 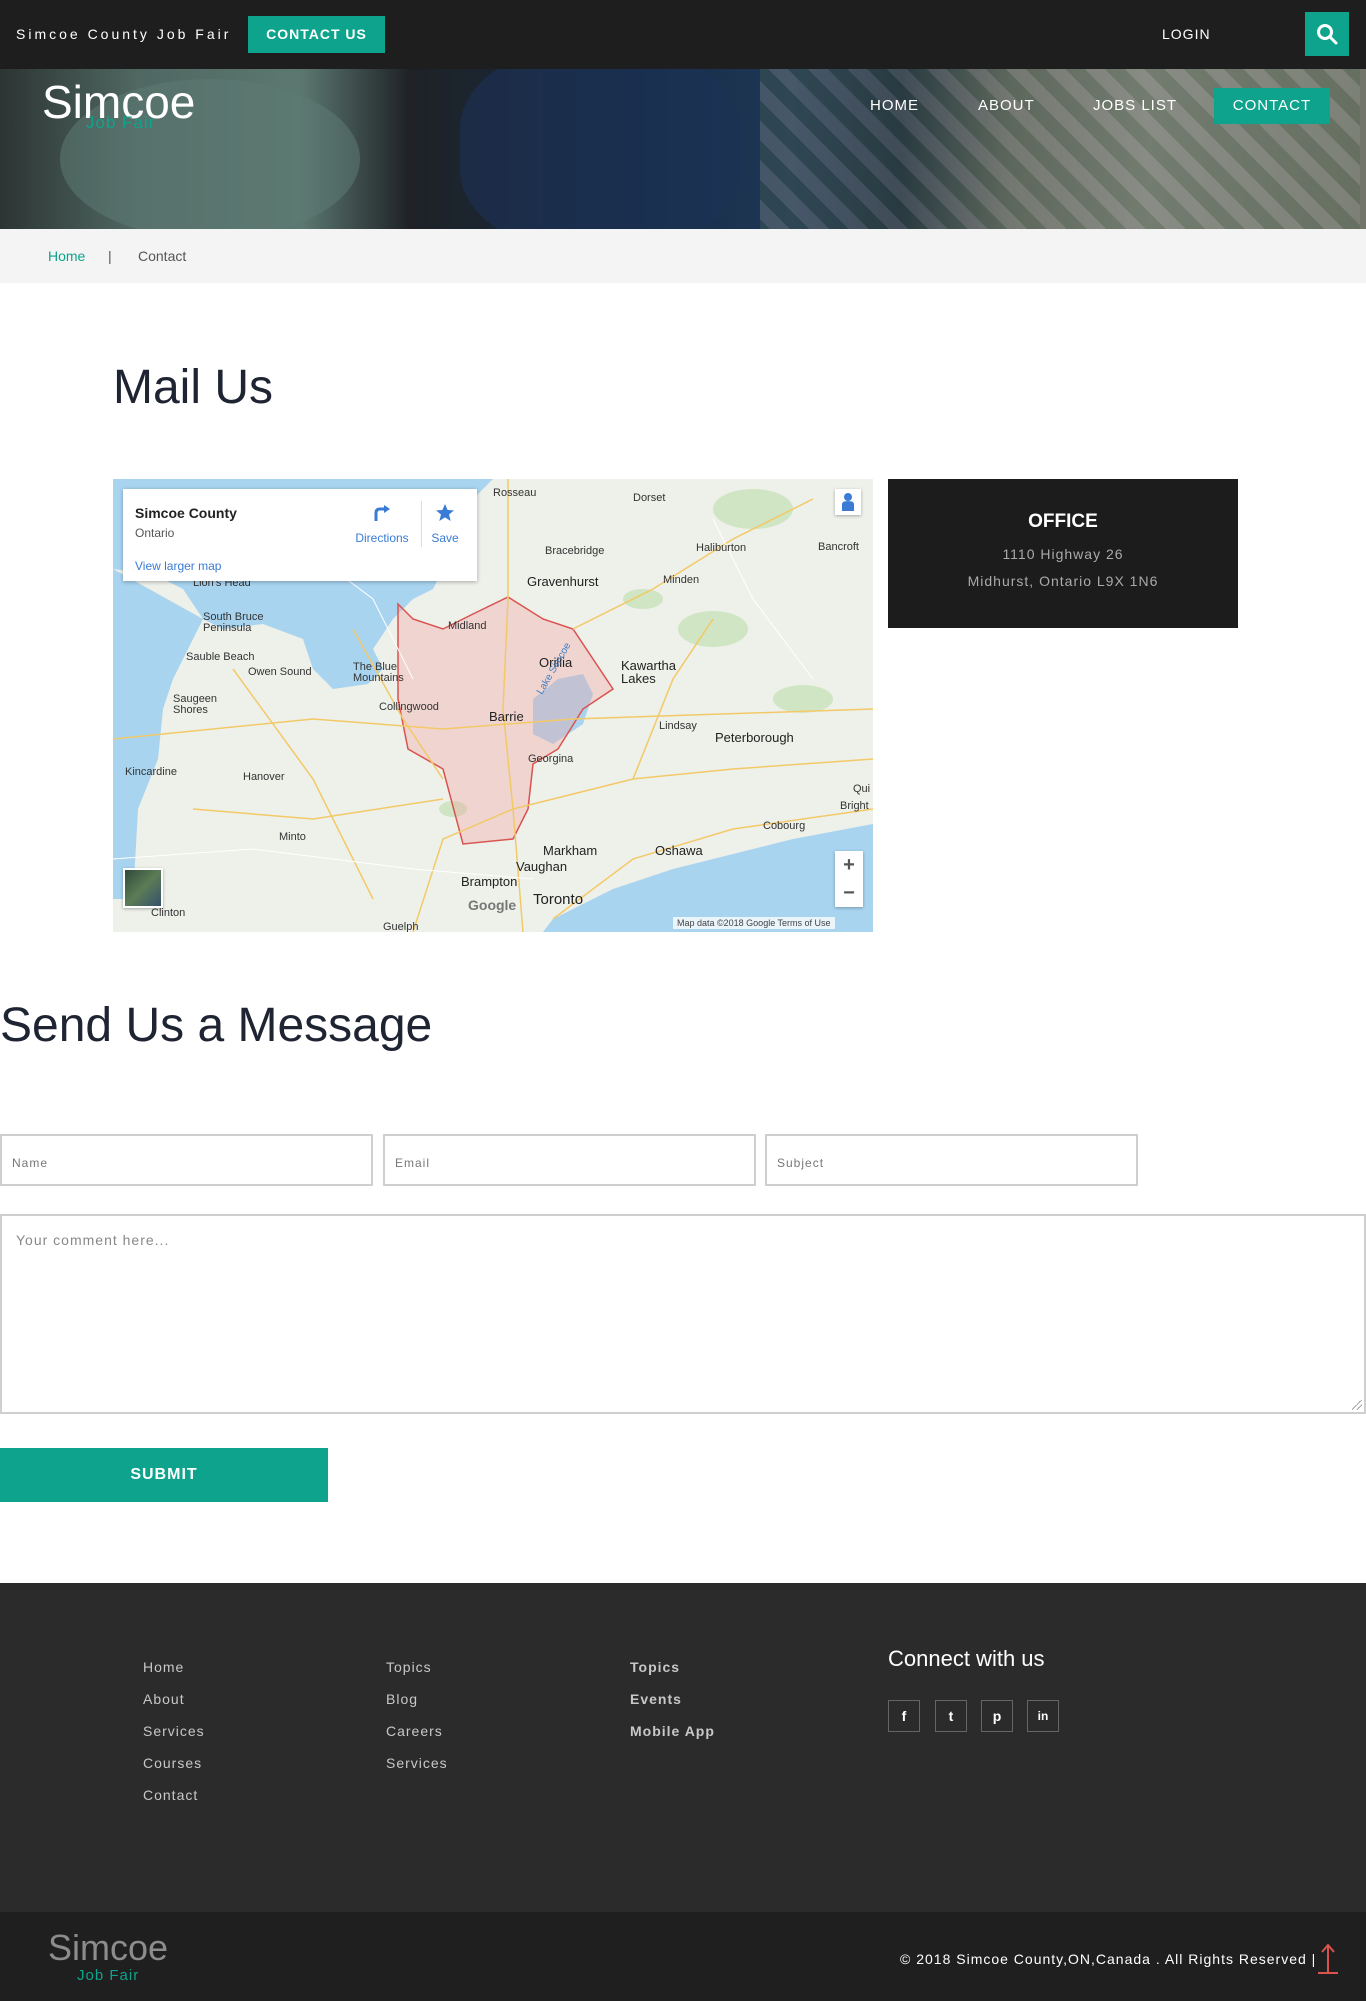 What do you see at coordinates (414, 1731) in the screenshot?
I see `footer-link-careers: Careers` at bounding box center [414, 1731].